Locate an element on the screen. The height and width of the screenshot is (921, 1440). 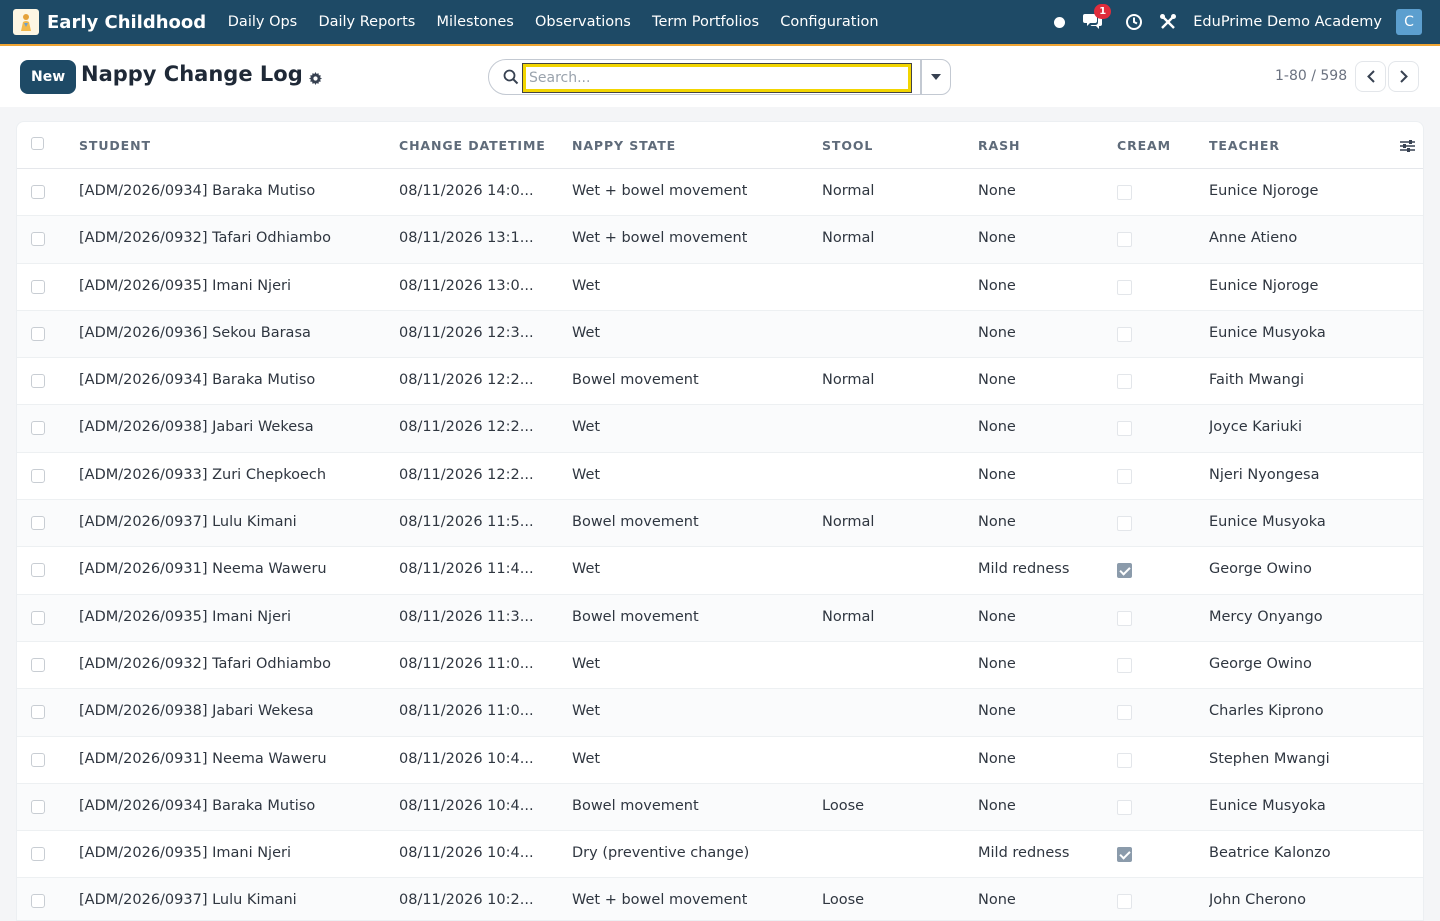
column-header-rash: RASH is located at coordinates (999, 145).